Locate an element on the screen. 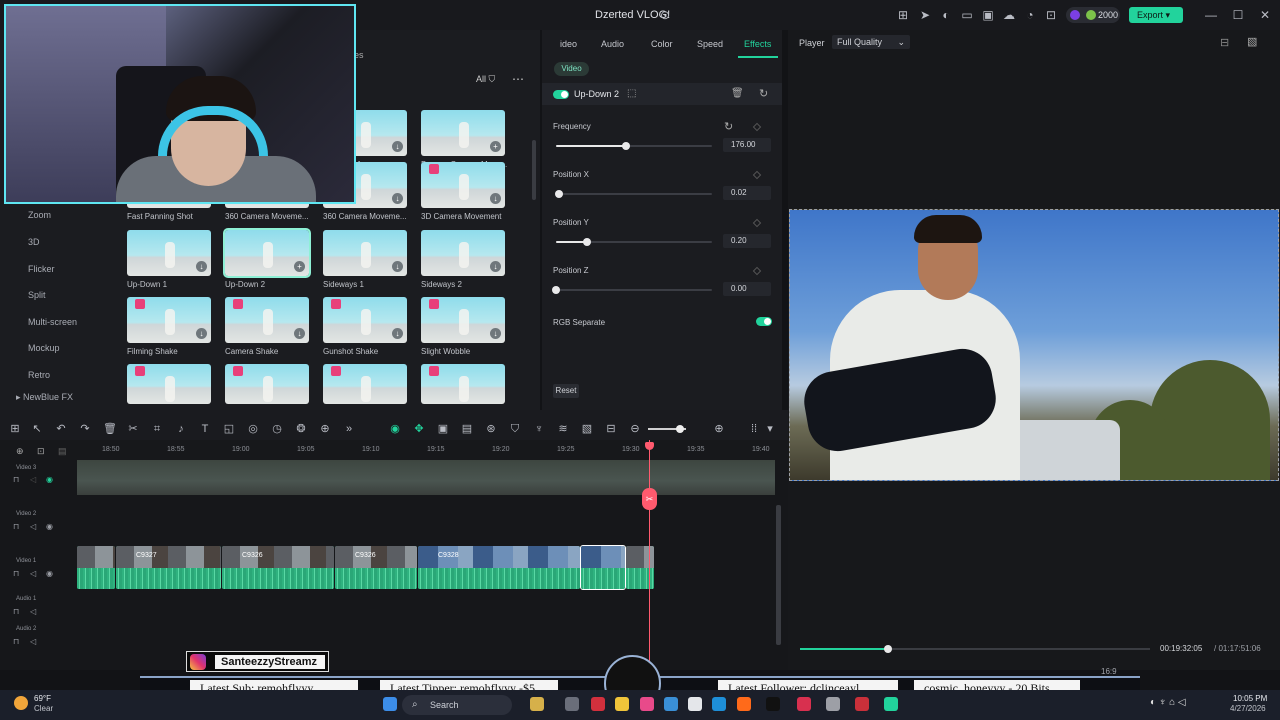 This screenshot has width=1280, height=720. shield-icon: ⛉ is located at coordinates (515, 429).